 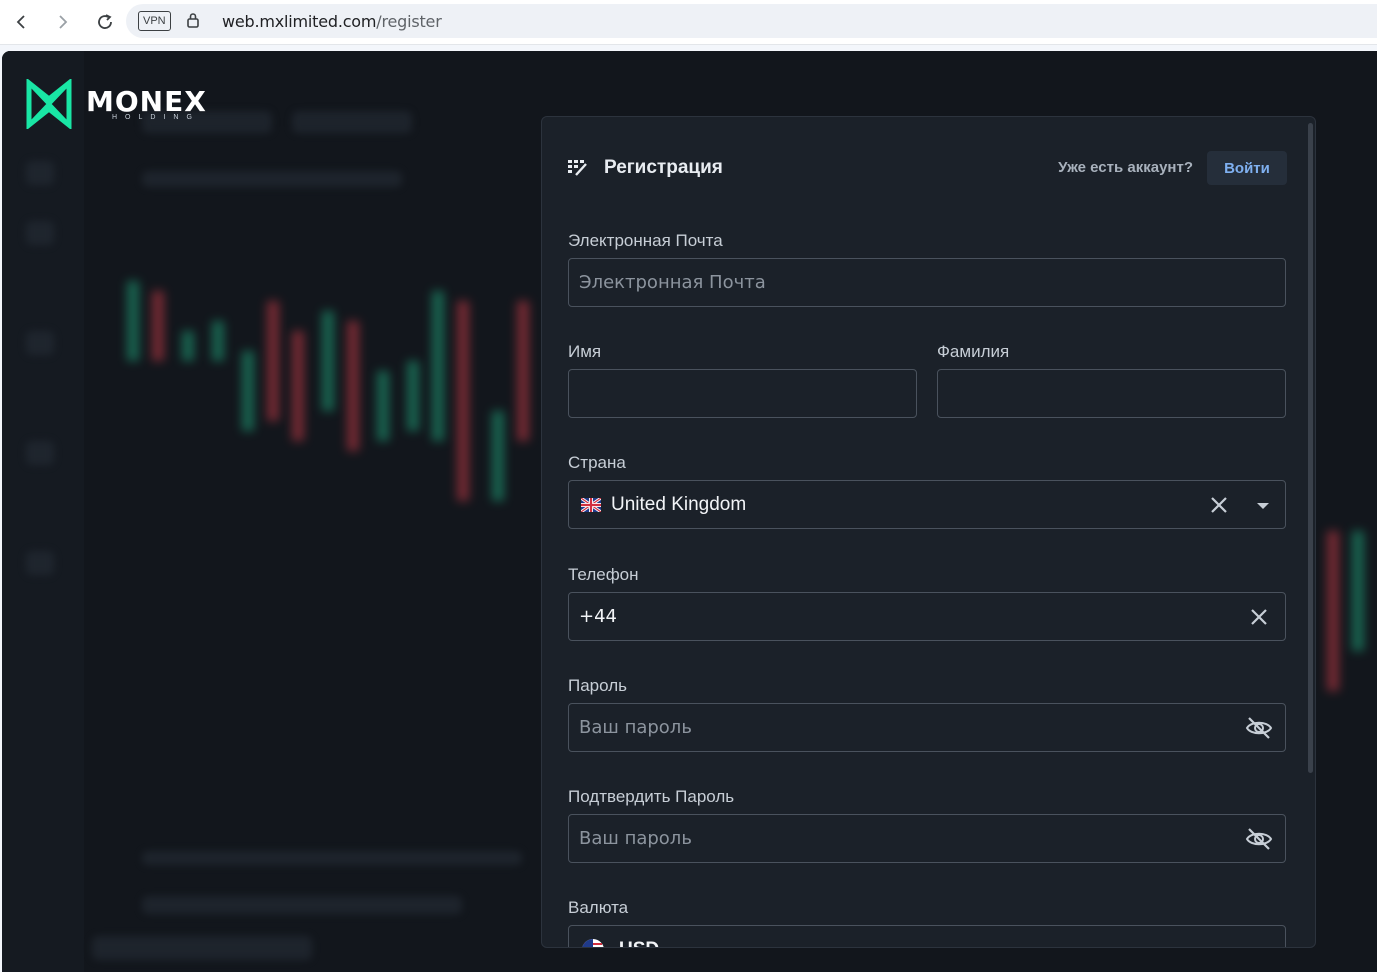 I want to click on currency-select: USD, so click(x=927, y=936).